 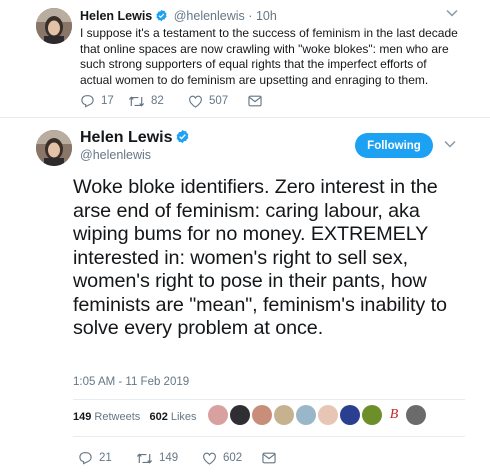 I want to click on liker-avatar: B, so click(x=394, y=415).